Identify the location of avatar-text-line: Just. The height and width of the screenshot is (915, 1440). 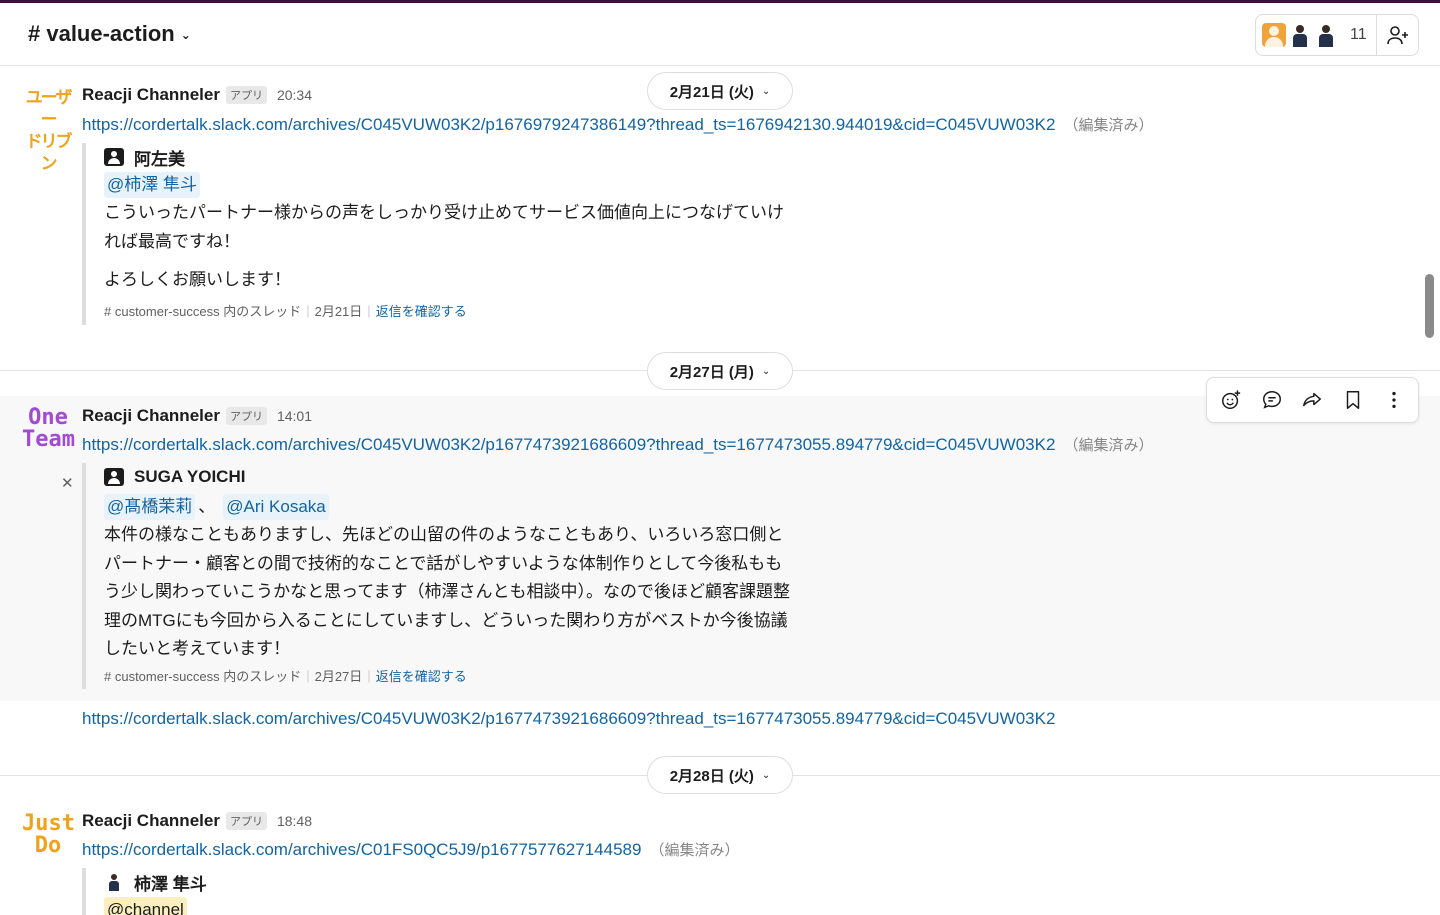
(48, 823).